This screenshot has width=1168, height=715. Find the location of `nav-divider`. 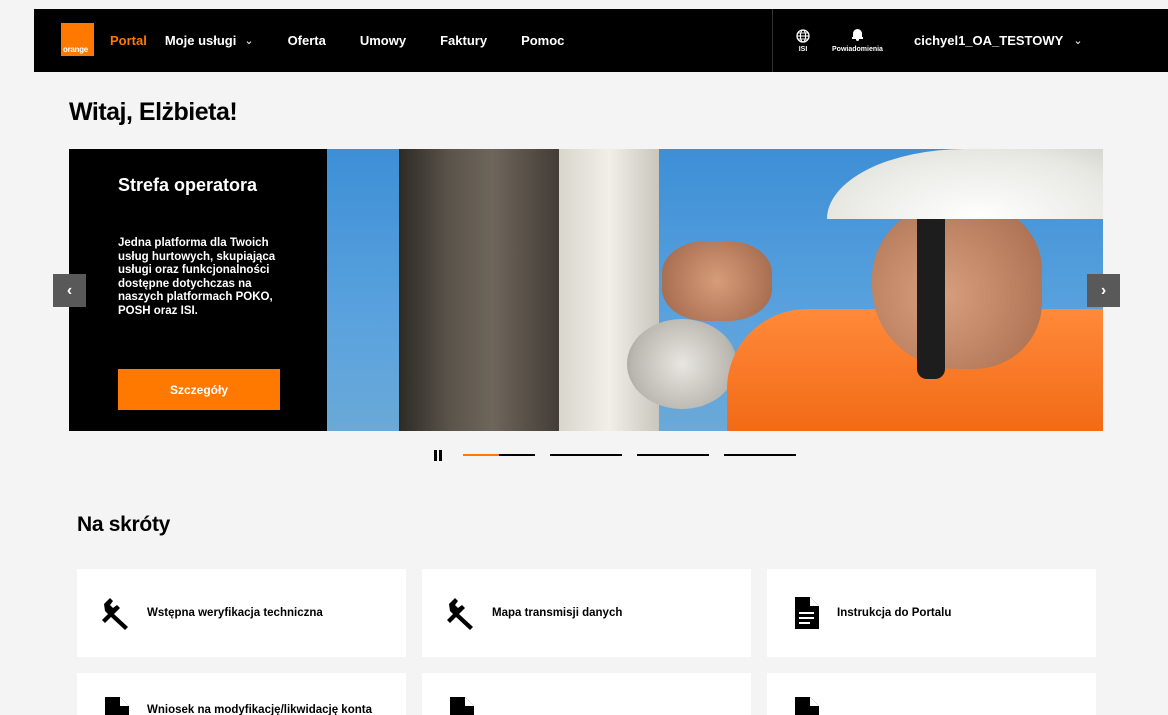

nav-divider is located at coordinates (772, 40).